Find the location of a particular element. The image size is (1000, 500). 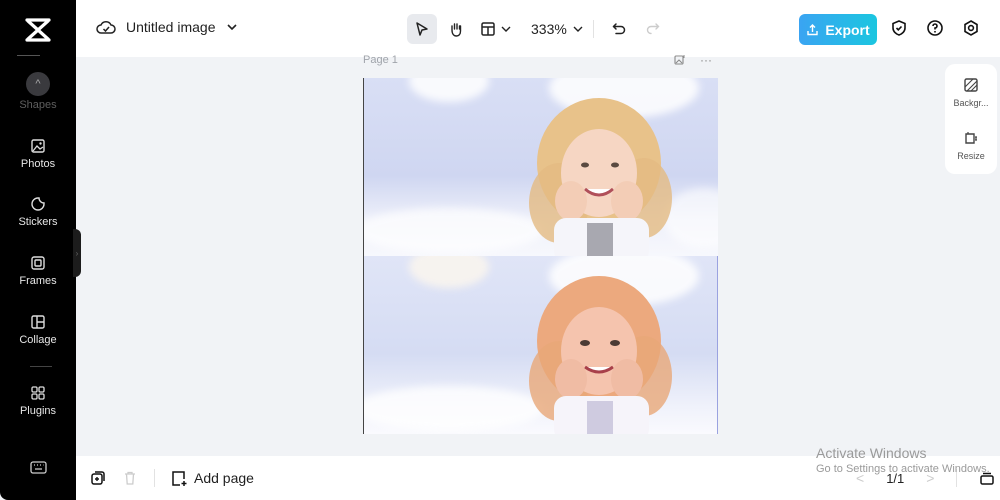

add-page-label: Add page is located at coordinates (224, 478).